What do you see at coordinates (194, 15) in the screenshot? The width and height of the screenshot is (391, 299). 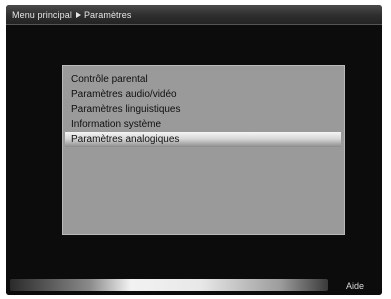 I see `breadcrumb: Menu principal Paramètres` at bounding box center [194, 15].